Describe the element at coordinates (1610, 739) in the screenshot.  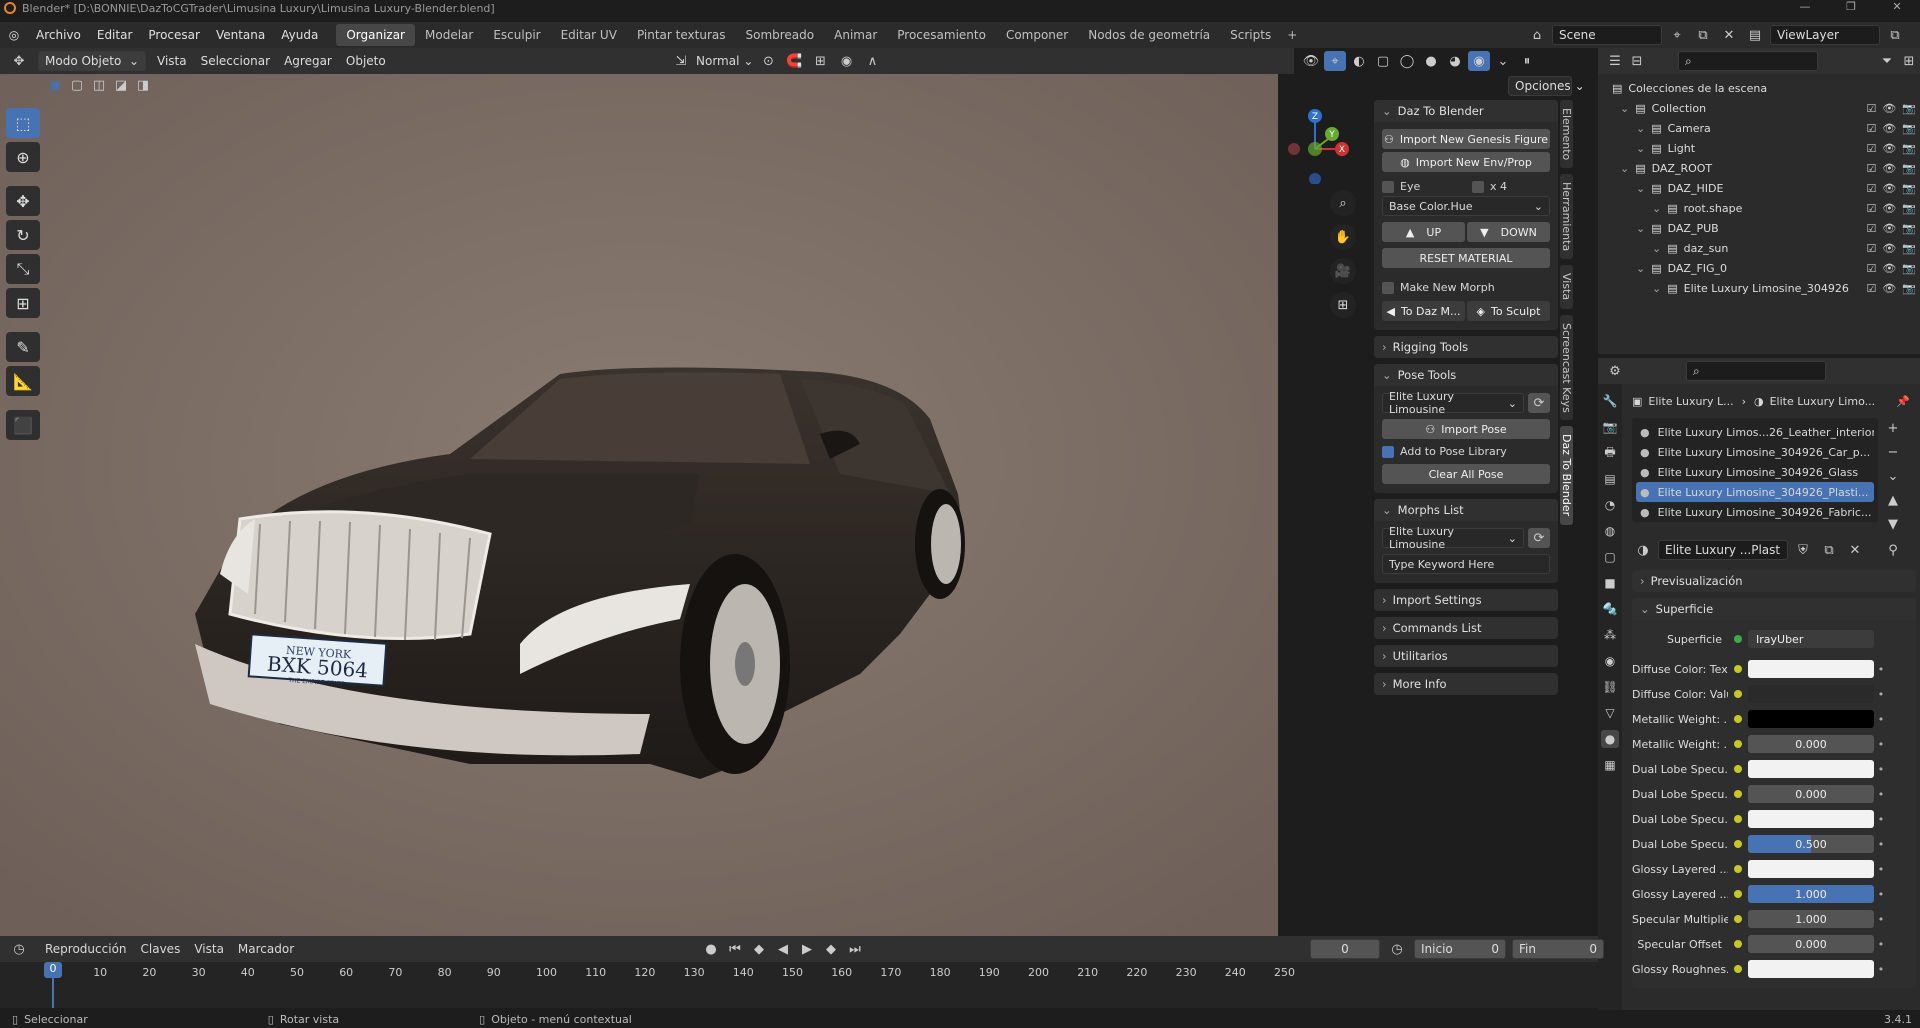
I see `material-tab-icon: ●` at that location.